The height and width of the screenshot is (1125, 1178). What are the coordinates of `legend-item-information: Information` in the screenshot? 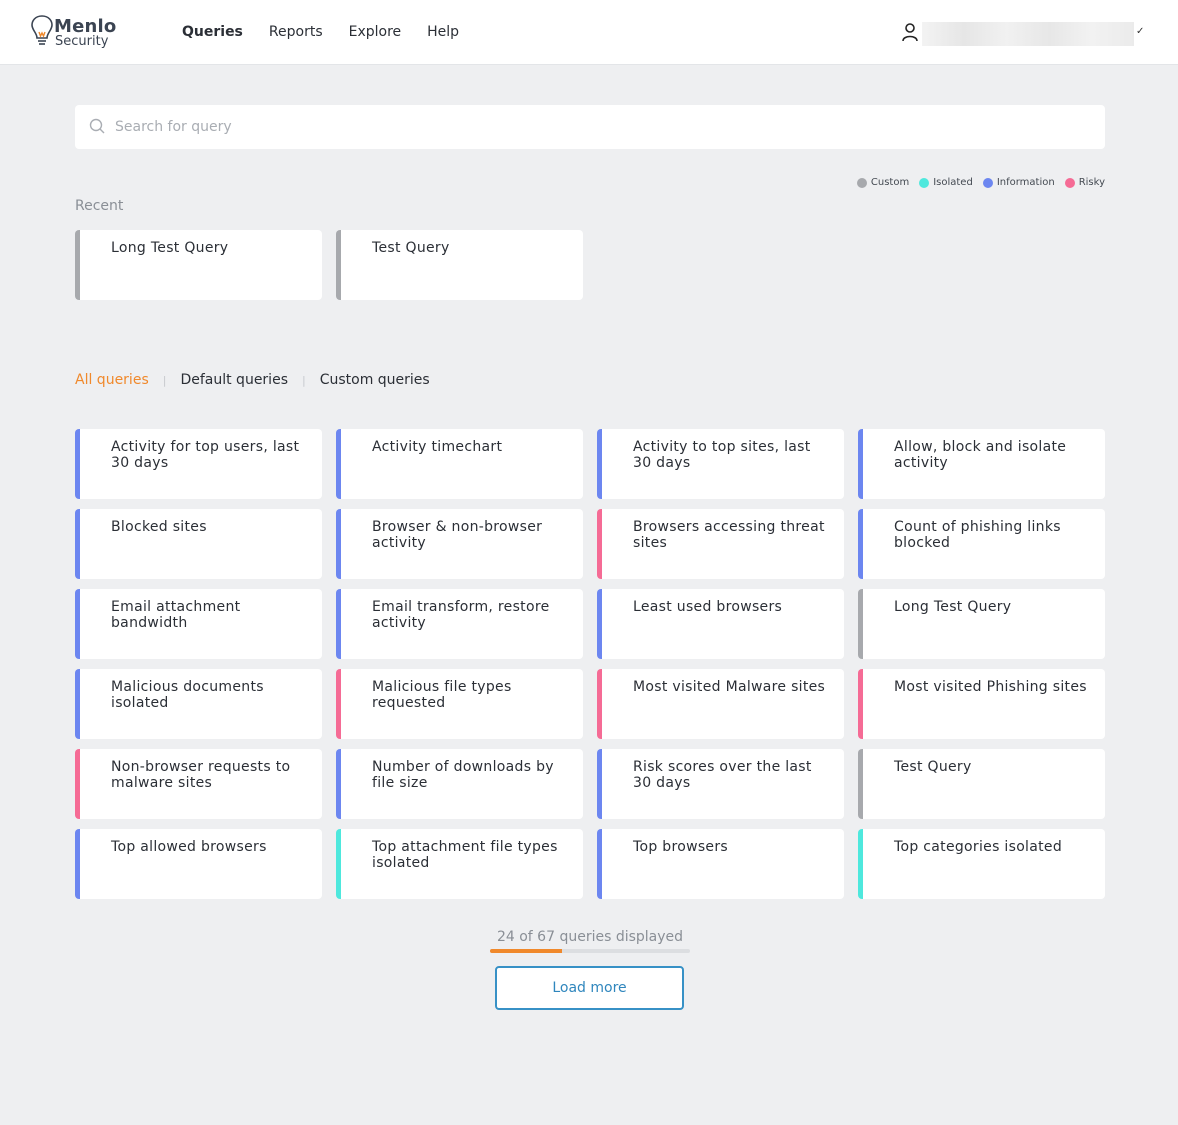 It's located at (1018, 182).